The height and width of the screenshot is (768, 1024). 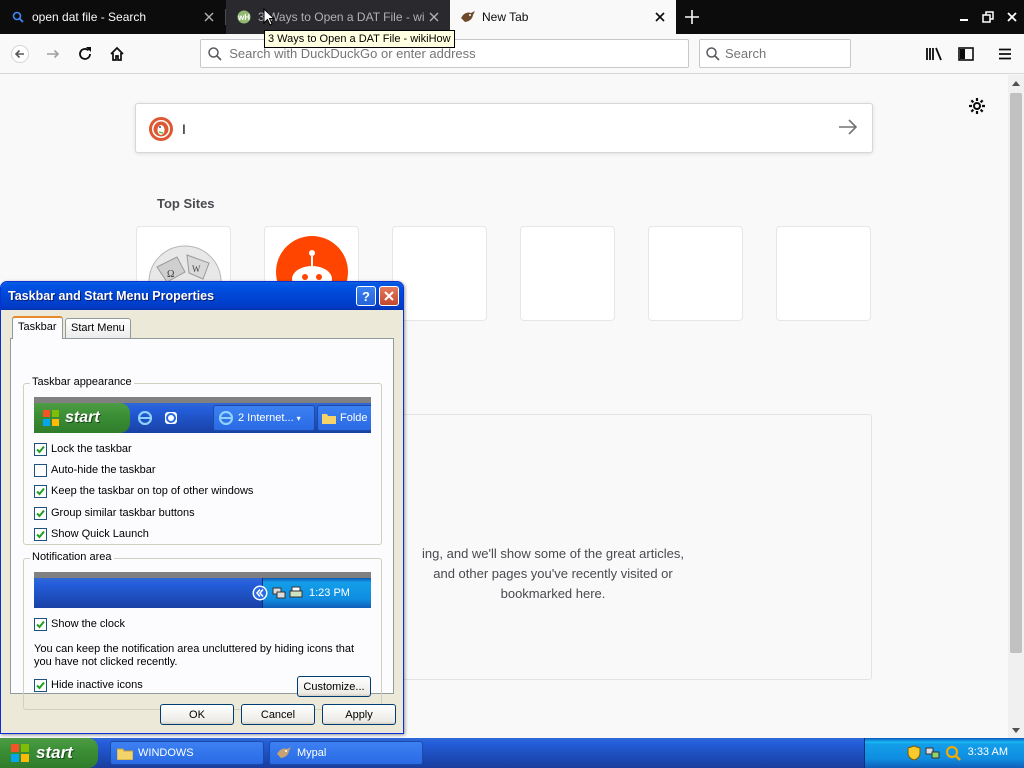 What do you see at coordinates (112, 17) in the screenshot?
I see `tab-open-dat-search: open dat file - Search` at bounding box center [112, 17].